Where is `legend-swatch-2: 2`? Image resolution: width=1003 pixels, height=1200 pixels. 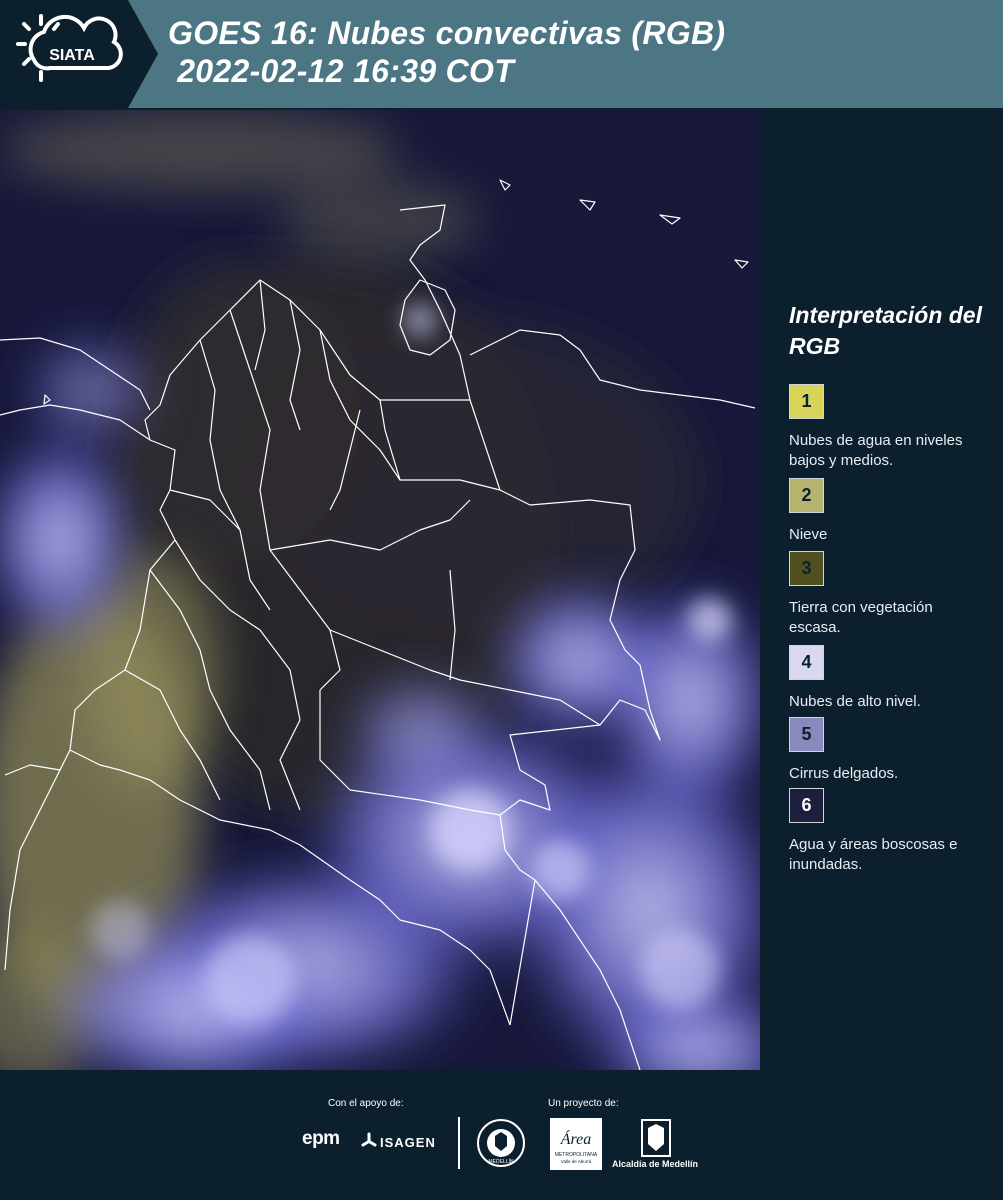 legend-swatch-2: 2 is located at coordinates (806, 495).